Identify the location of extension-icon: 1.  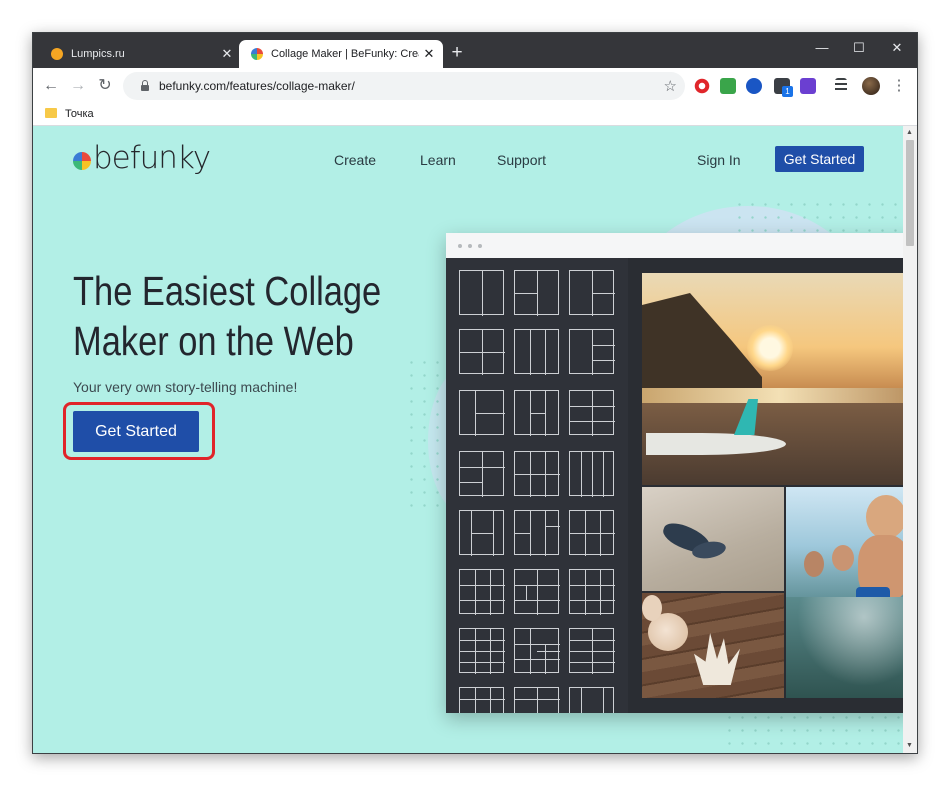
(783, 87).